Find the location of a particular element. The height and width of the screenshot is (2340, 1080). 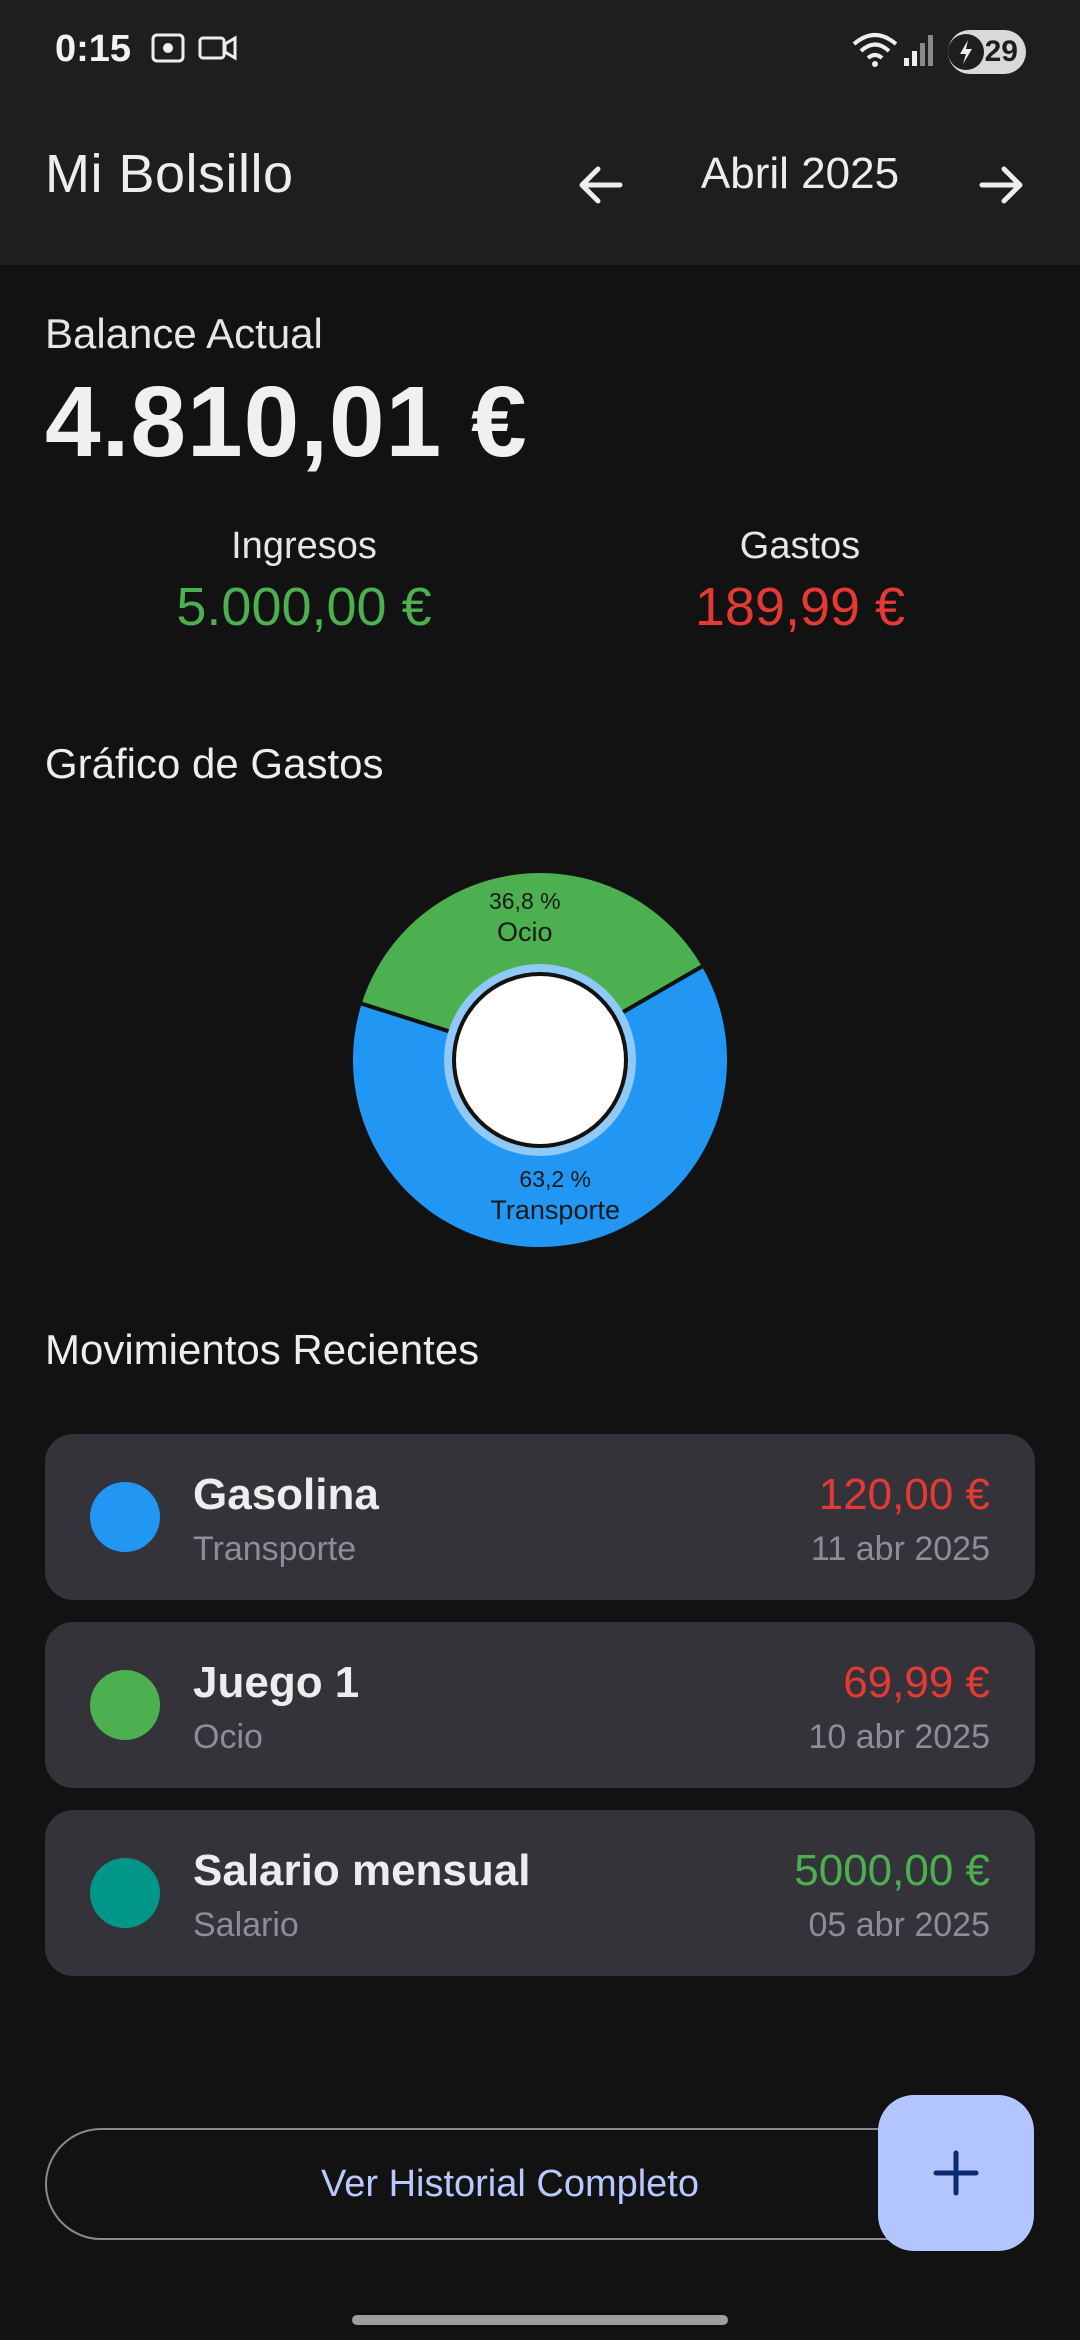

transaction-amount: 69,99 € is located at coordinates (916, 1682).